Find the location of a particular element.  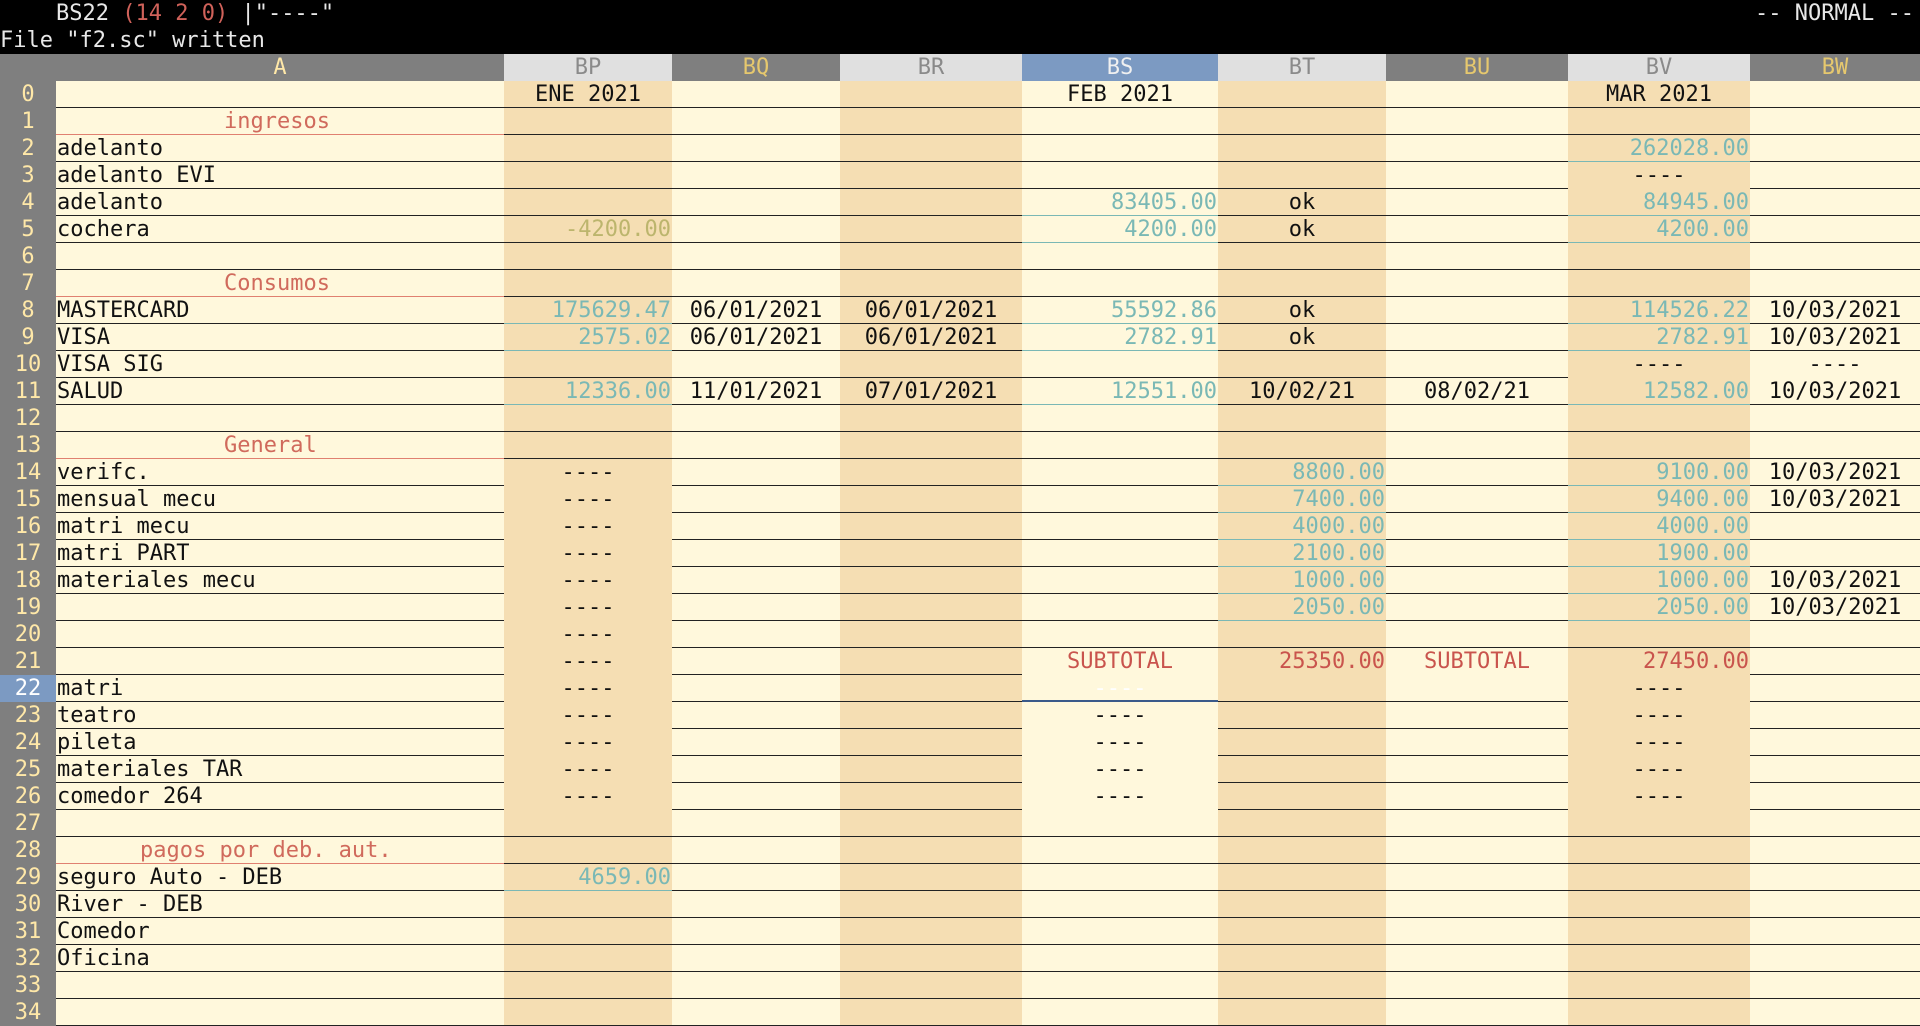

column-header-bw: BW is located at coordinates (1835, 67).